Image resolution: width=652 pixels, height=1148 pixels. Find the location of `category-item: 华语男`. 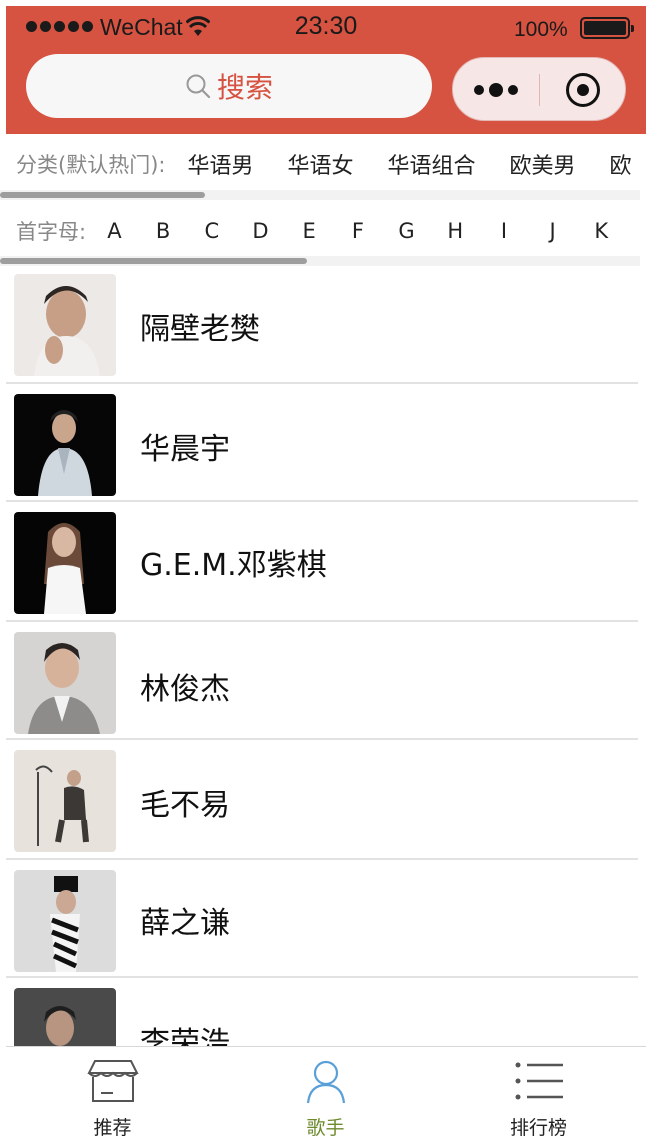

category-item: 华语男 is located at coordinates (220, 164).